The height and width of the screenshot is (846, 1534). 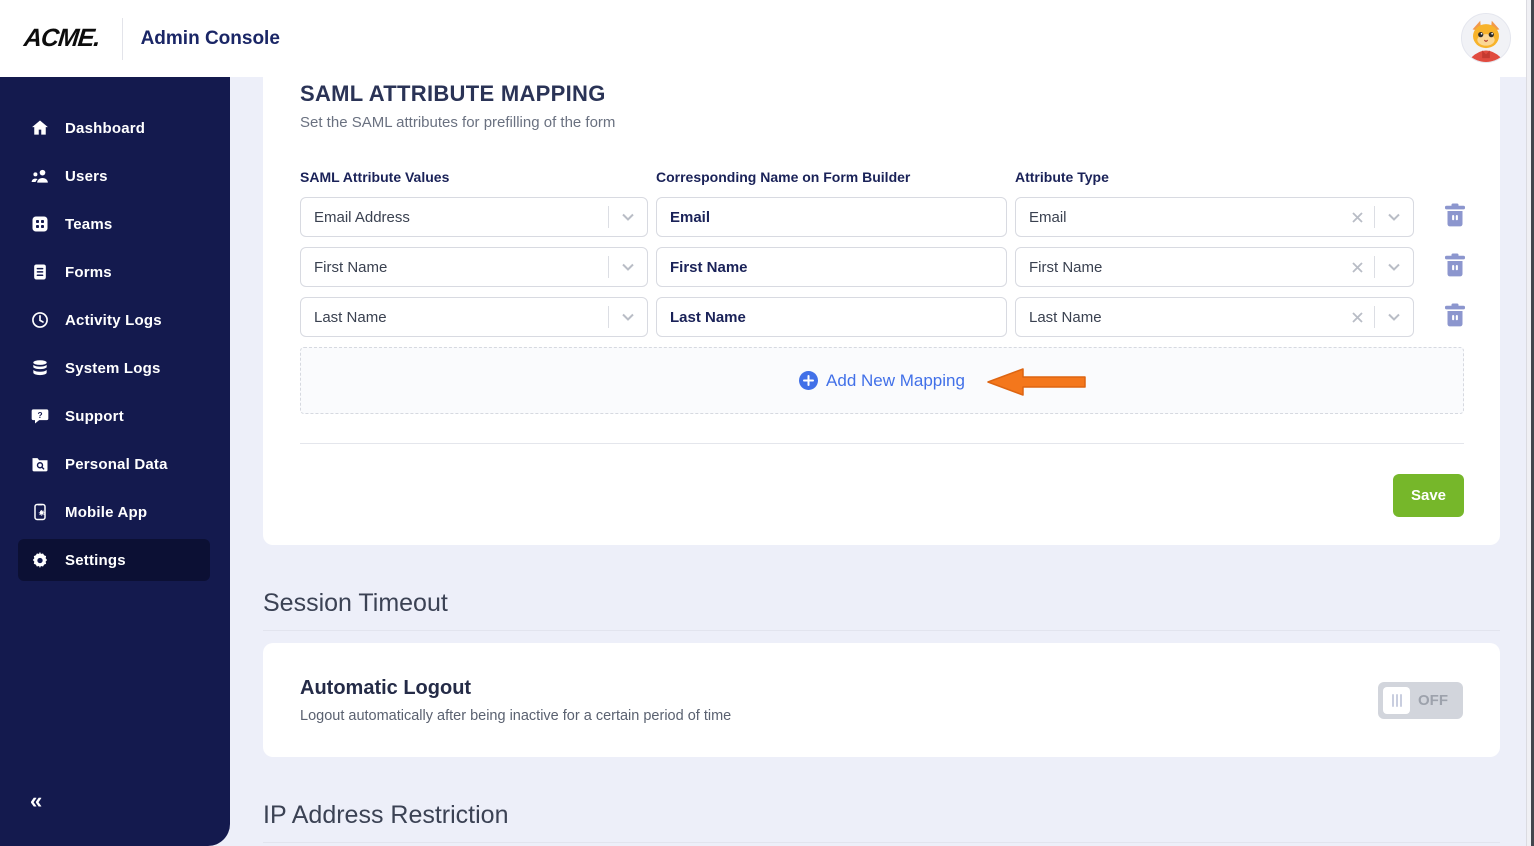 I want to click on ip-restriction-heading: IP Address Restriction, so click(x=386, y=815).